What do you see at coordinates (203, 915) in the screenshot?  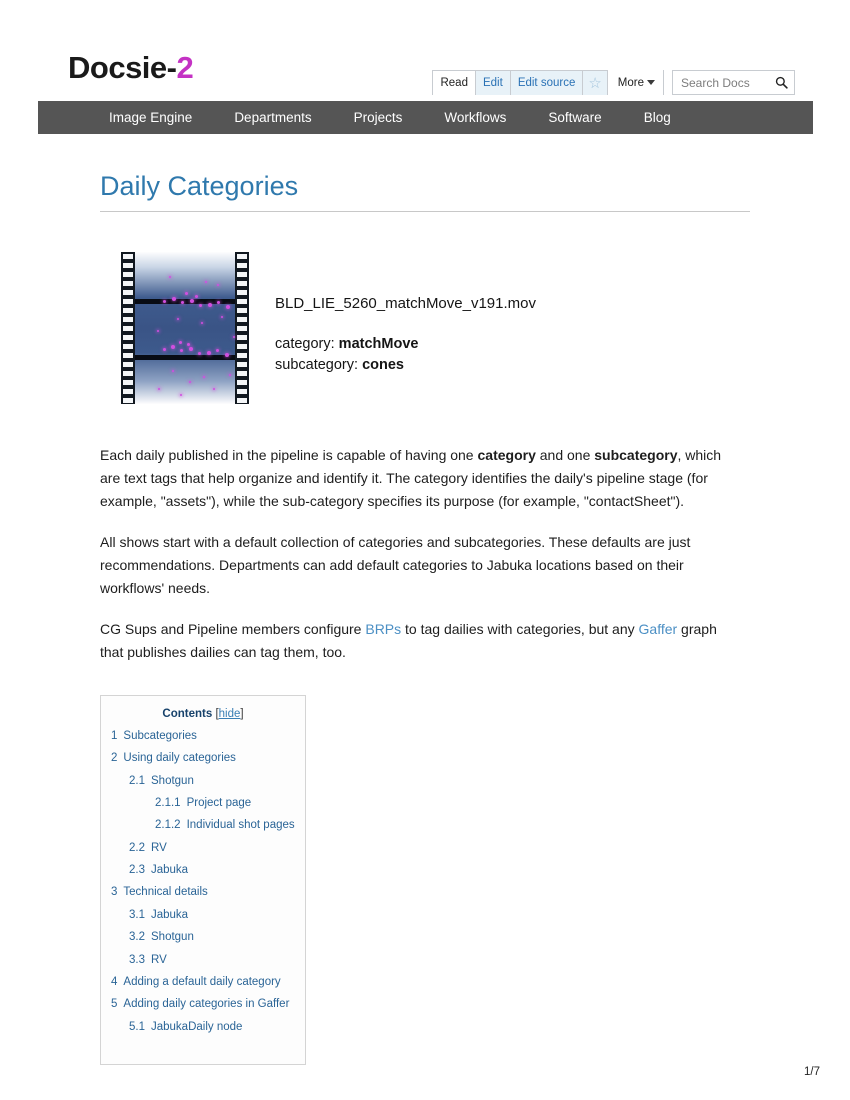 I see `toc-entry: 3.1 Jabuka` at bounding box center [203, 915].